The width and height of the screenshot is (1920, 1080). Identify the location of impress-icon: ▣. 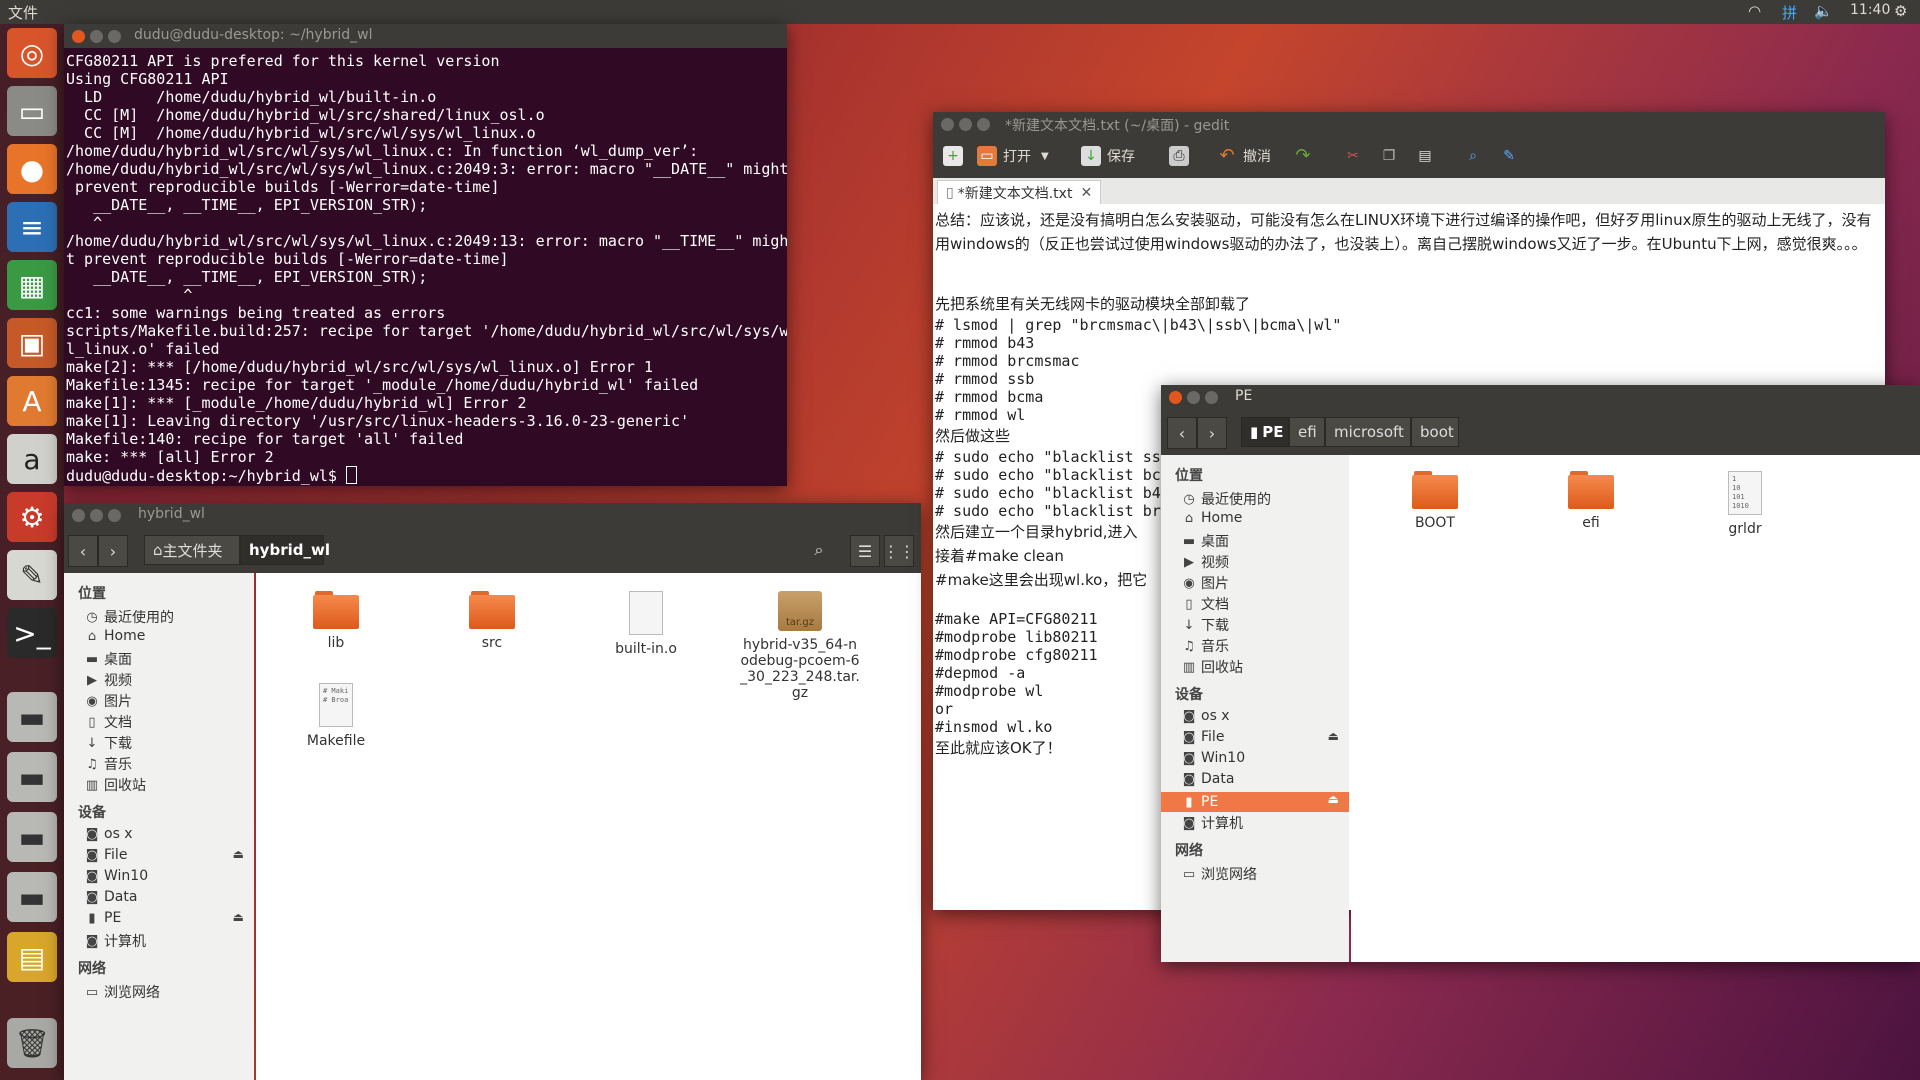
(32, 343).